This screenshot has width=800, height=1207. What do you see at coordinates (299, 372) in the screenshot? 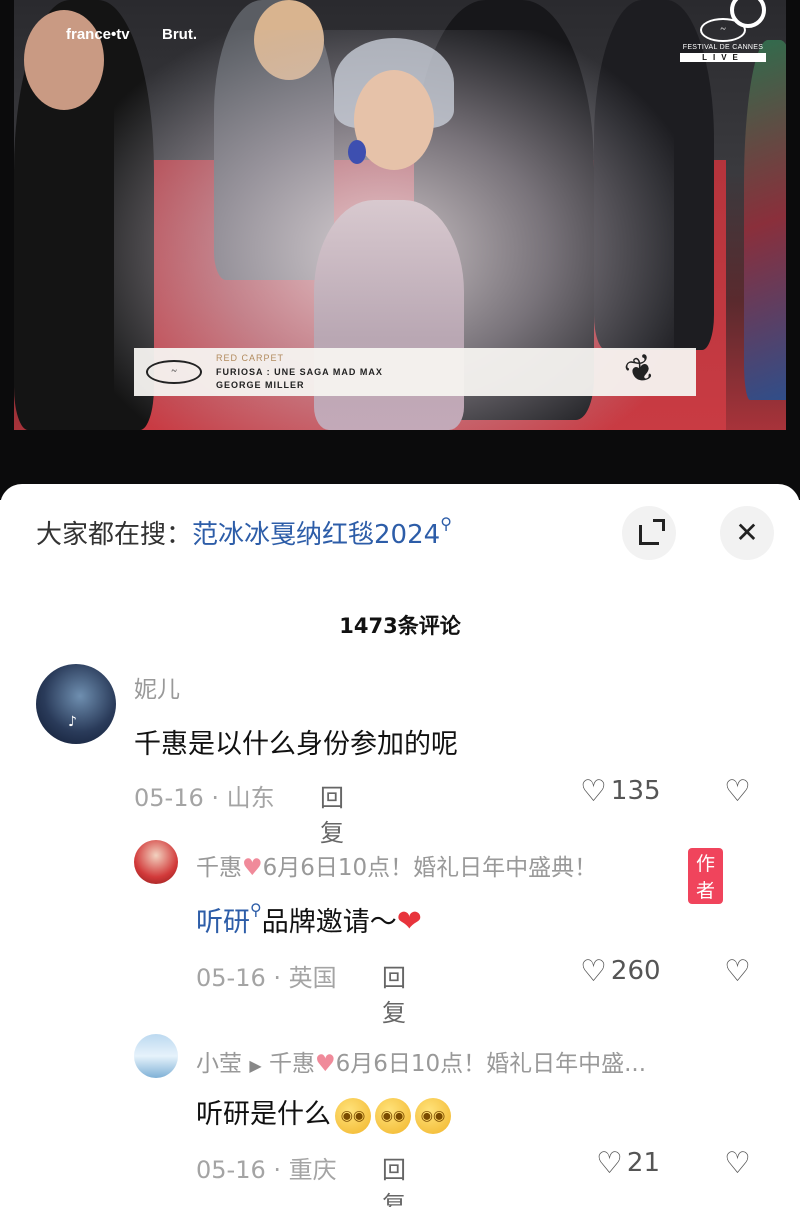
I see `caption-film-title: FURIOSA : UNE SAGA MAD MAX` at bounding box center [299, 372].